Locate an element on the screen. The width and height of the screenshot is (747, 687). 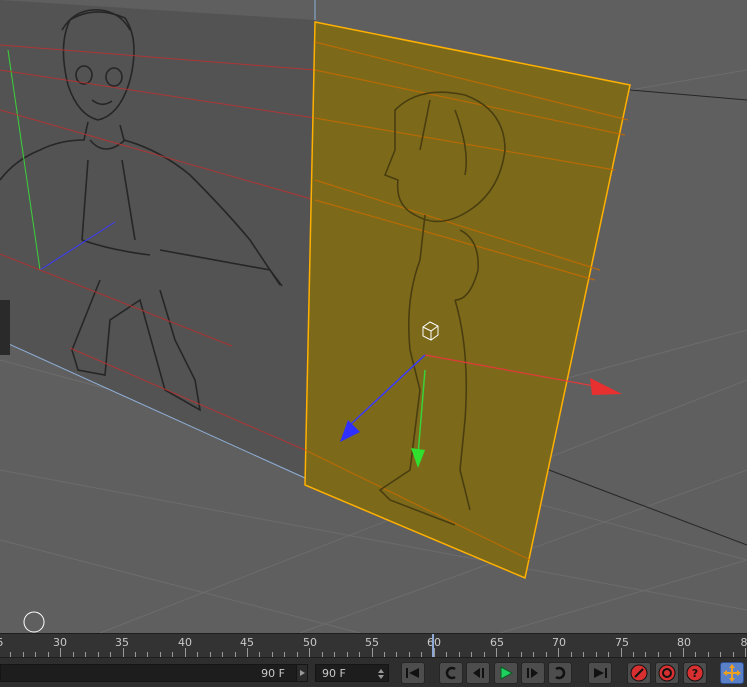
timeline-ruler: 5 30 35 40 45 50 55 60 65 70 75 80 8 is located at coordinates (373, 645).